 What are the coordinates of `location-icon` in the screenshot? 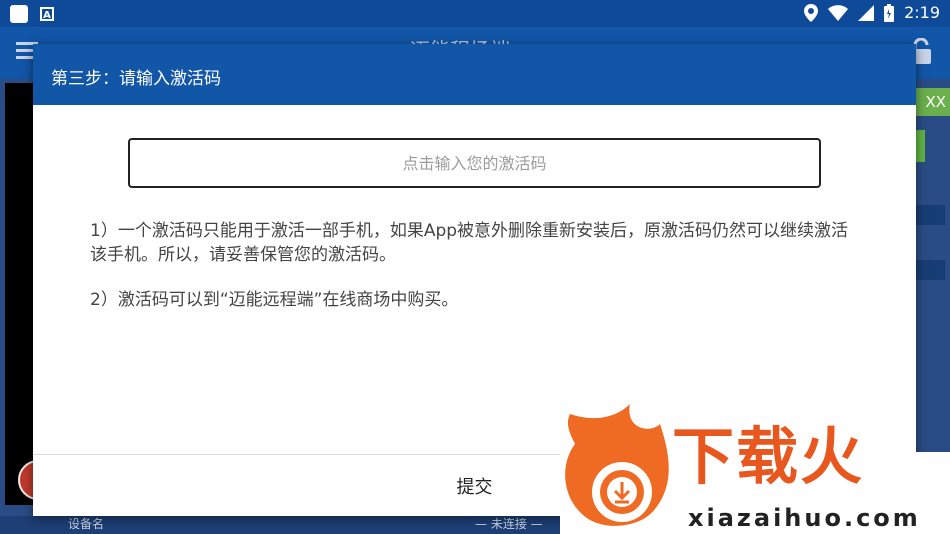 It's located at (811, 12).